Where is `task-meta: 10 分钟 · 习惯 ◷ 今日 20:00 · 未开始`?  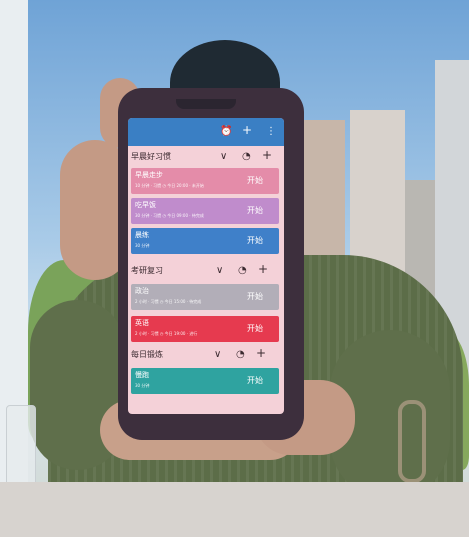 task-meta: 10 分钟 · 习惯 ◷ 今日 20:00 · 未开始 is located at coordinates (169, 185).